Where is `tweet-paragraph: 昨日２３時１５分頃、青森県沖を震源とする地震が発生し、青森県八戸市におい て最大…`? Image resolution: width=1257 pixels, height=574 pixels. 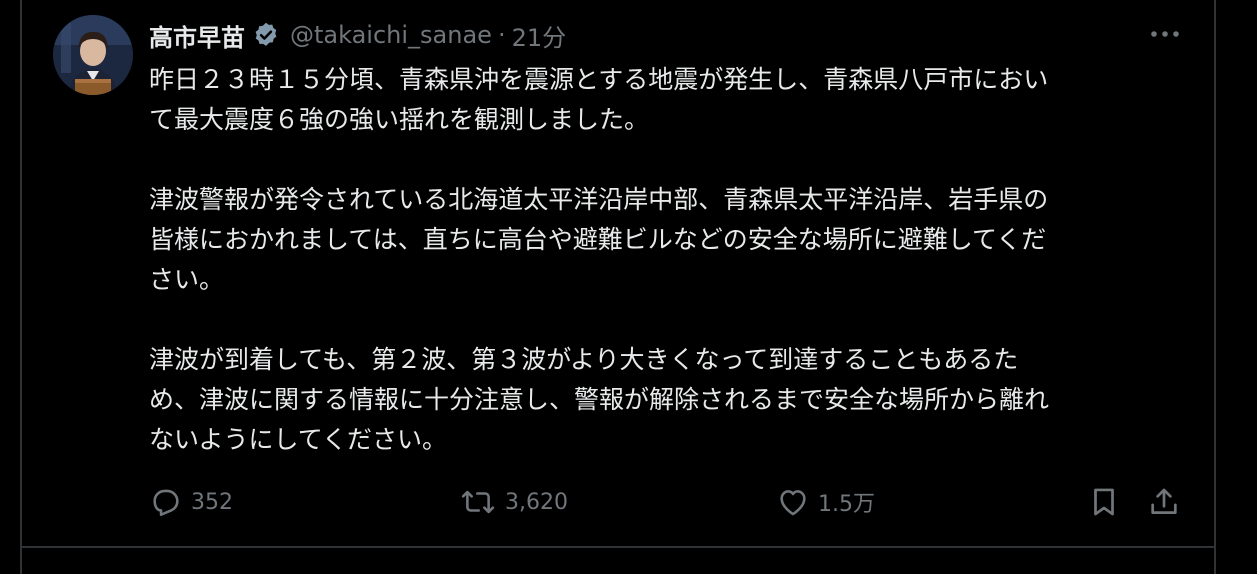
tweet-paragraph: 昨日２３時１５分頃、青森県沖を震源とする地震が発生し、青森県八戸市におい て最大… is located at coordinates (656, 100).